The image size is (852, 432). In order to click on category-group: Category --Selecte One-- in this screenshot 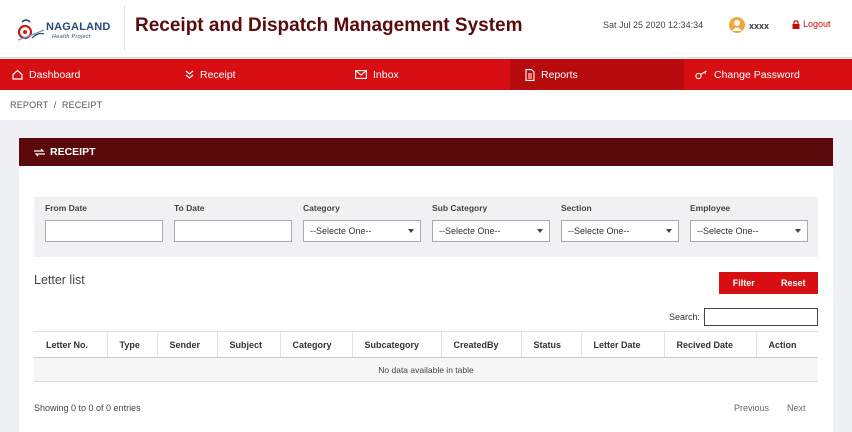, I will do `click(362, 222)`.